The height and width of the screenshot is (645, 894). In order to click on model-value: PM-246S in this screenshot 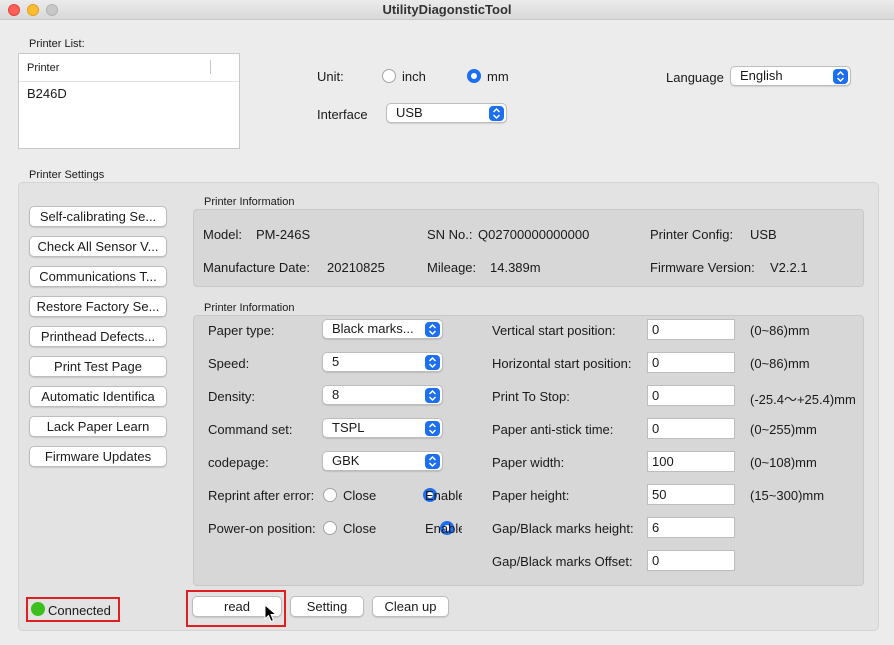, I will do `click(283, 234)`.